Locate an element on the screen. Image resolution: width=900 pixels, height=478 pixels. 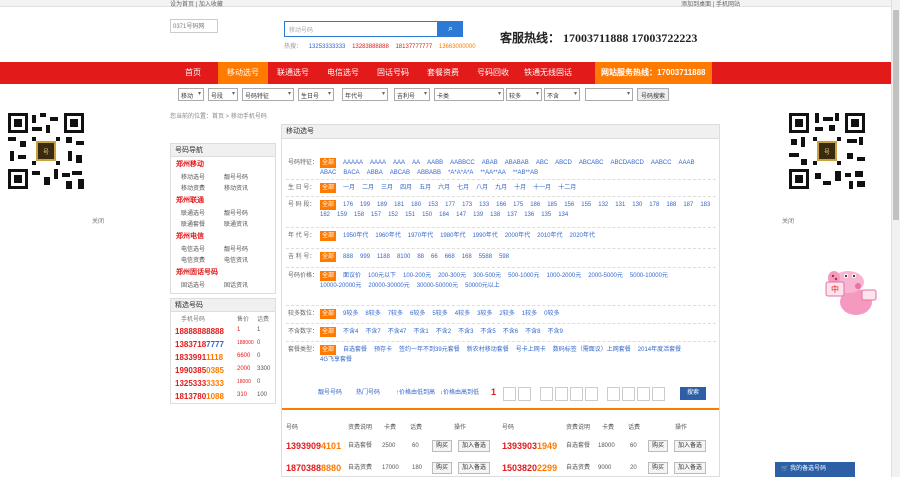
sidebar-link: 移动选号 is located at coordinates (202, 176).